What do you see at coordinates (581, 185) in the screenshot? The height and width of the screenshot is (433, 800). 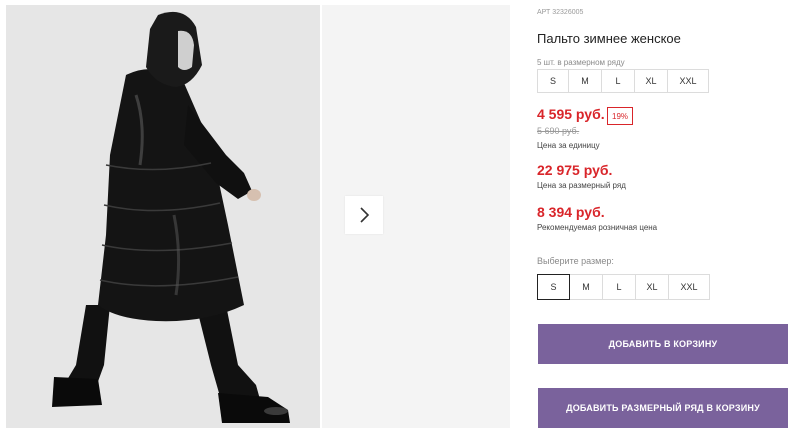 I see `row-price-caption: Цена за размерный ряд` at bounding box center [581, 185].